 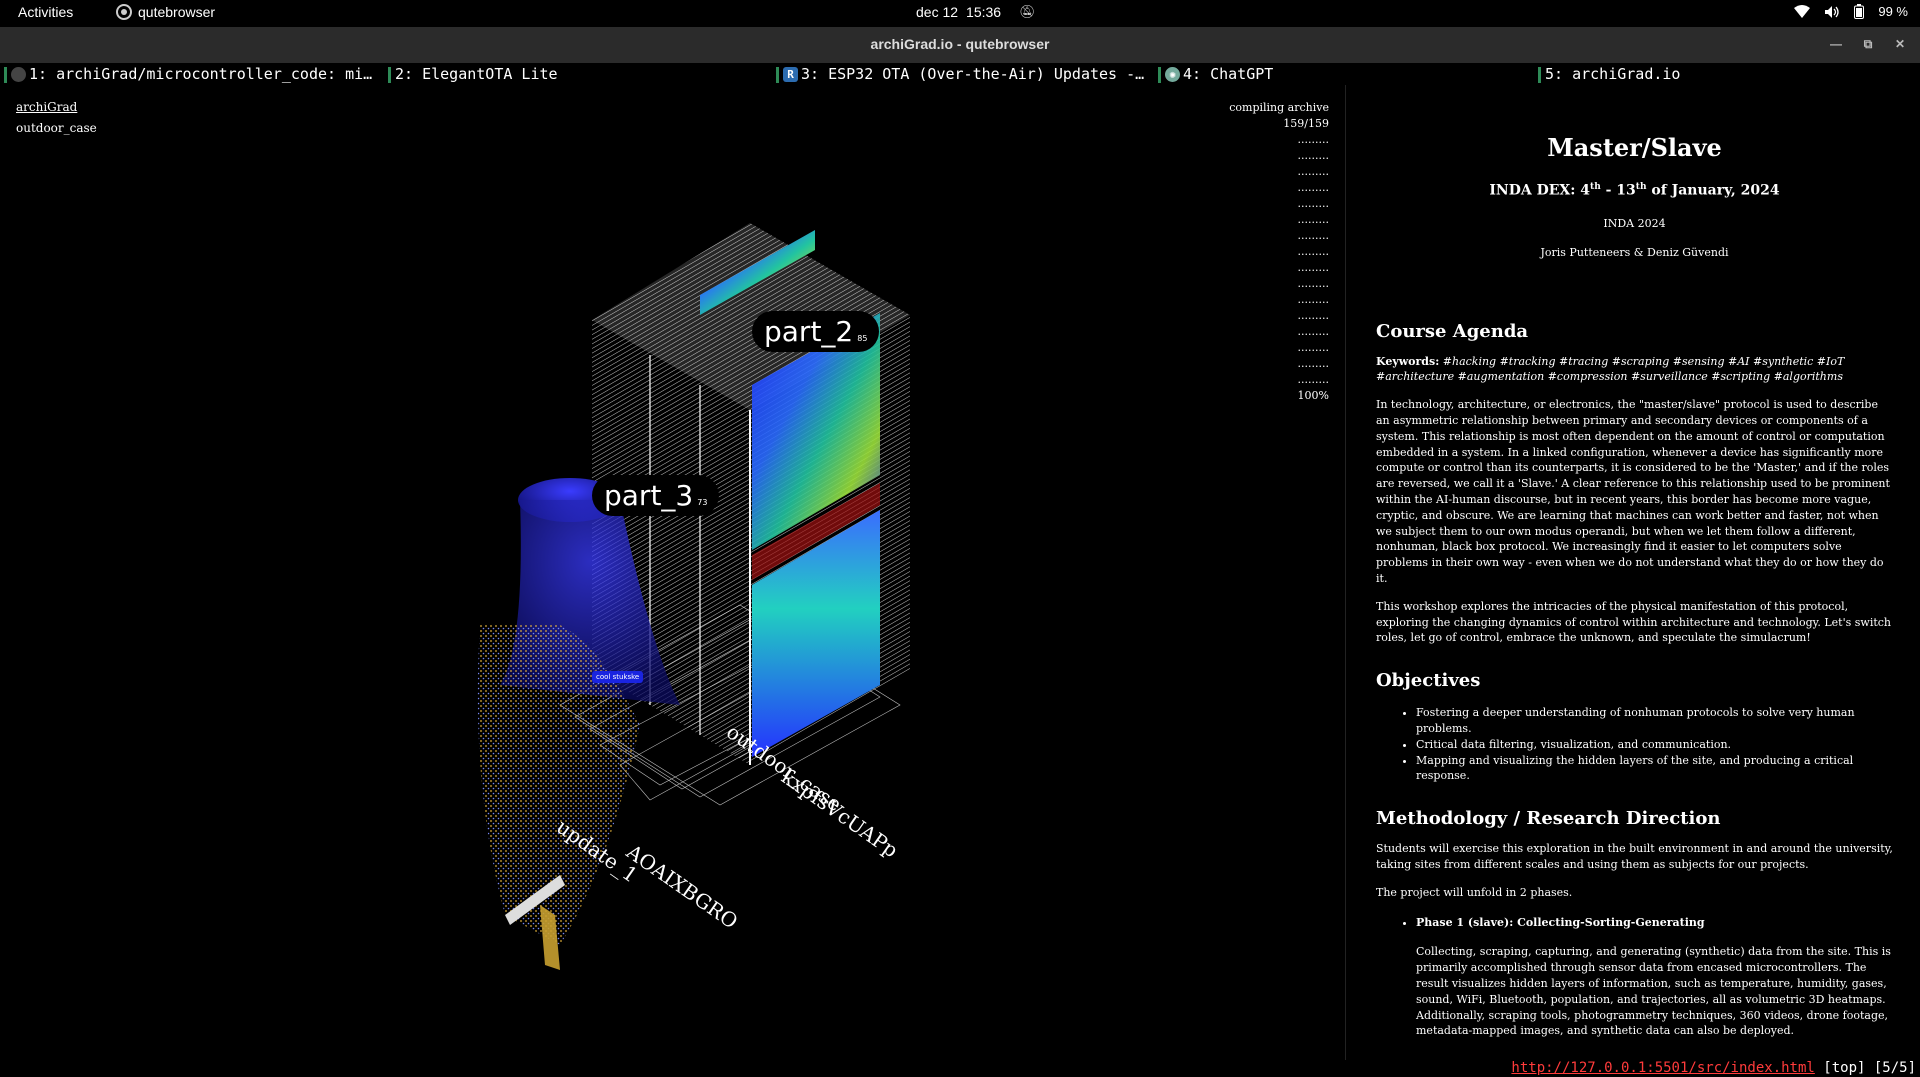 I want to click on tab-2: 2: ElegantOTA Lite, so click(x=578, y=74).